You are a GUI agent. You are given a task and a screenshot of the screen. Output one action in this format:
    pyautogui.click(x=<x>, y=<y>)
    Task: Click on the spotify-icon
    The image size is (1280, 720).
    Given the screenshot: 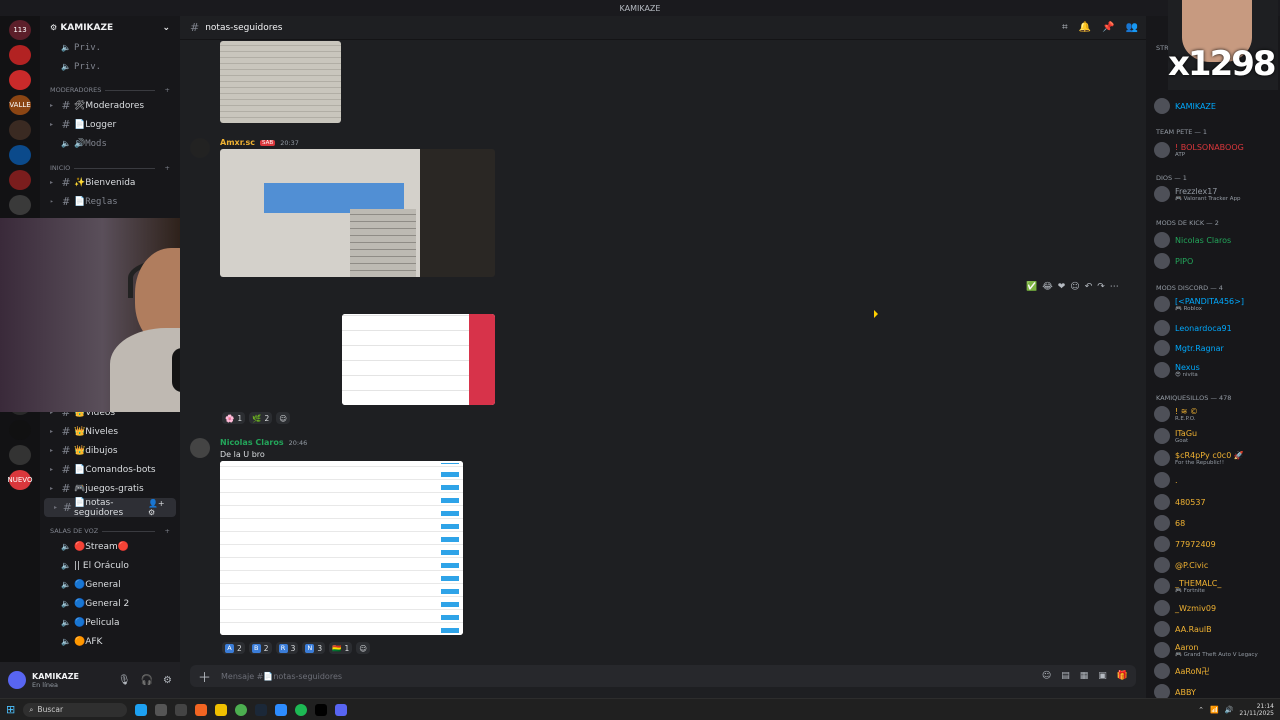 What is the action you would take?
    pyautogui.click(x=301, y=709)
    